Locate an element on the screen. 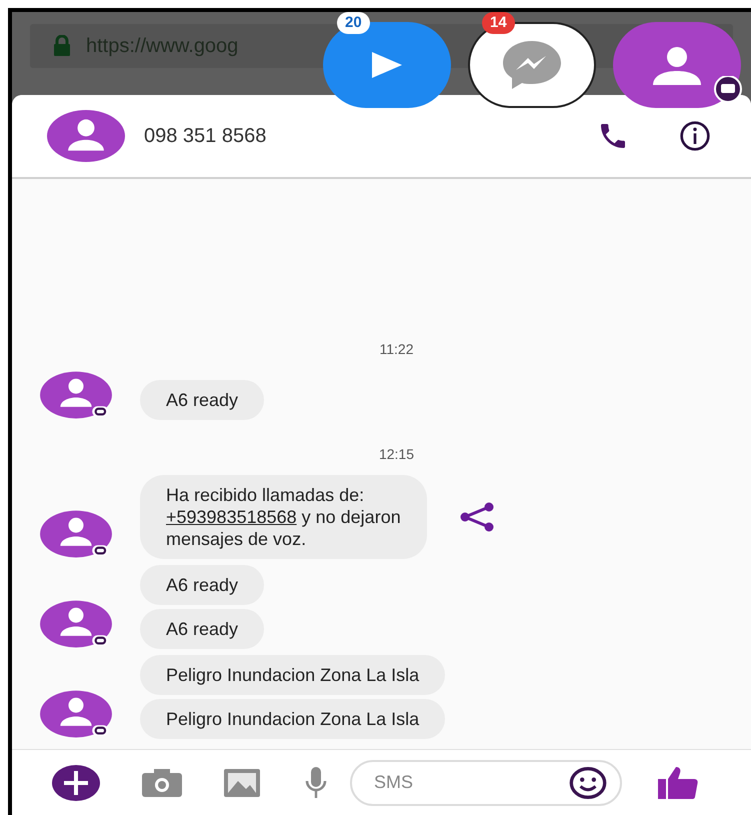 Image resolution: width=751 pixels, height=815 pixels. message-field: SMS is located at coordinates (486, 783).